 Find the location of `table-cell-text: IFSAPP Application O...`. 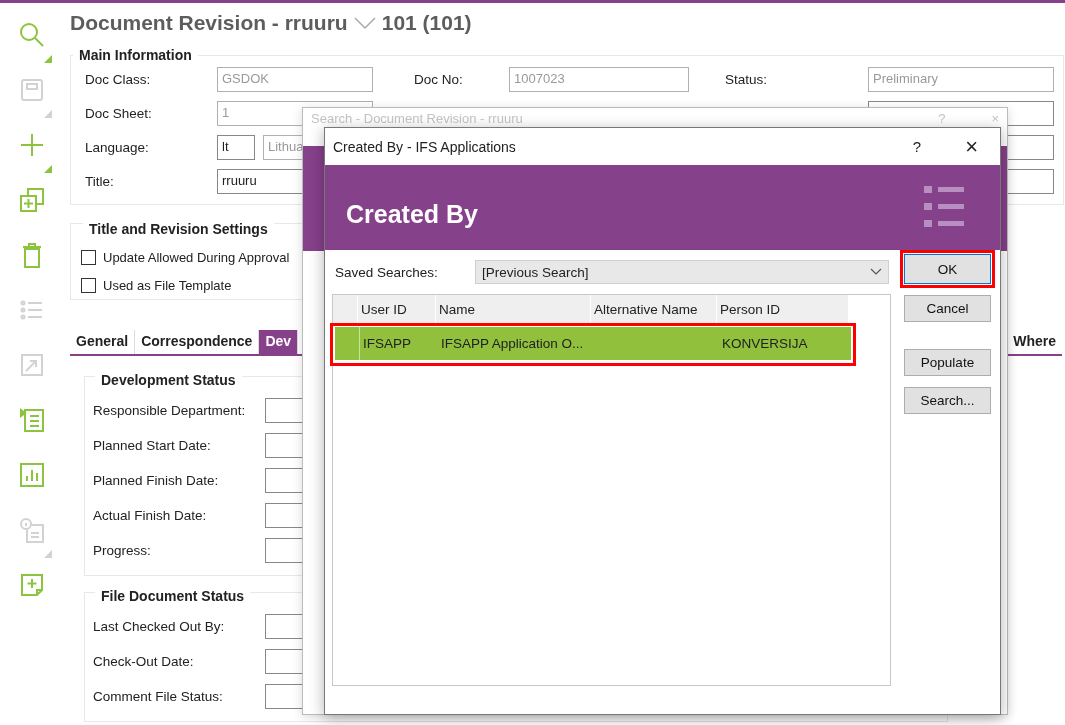

table-cell-text: IFSAPP Application O... is located at coordinates (512, 344).